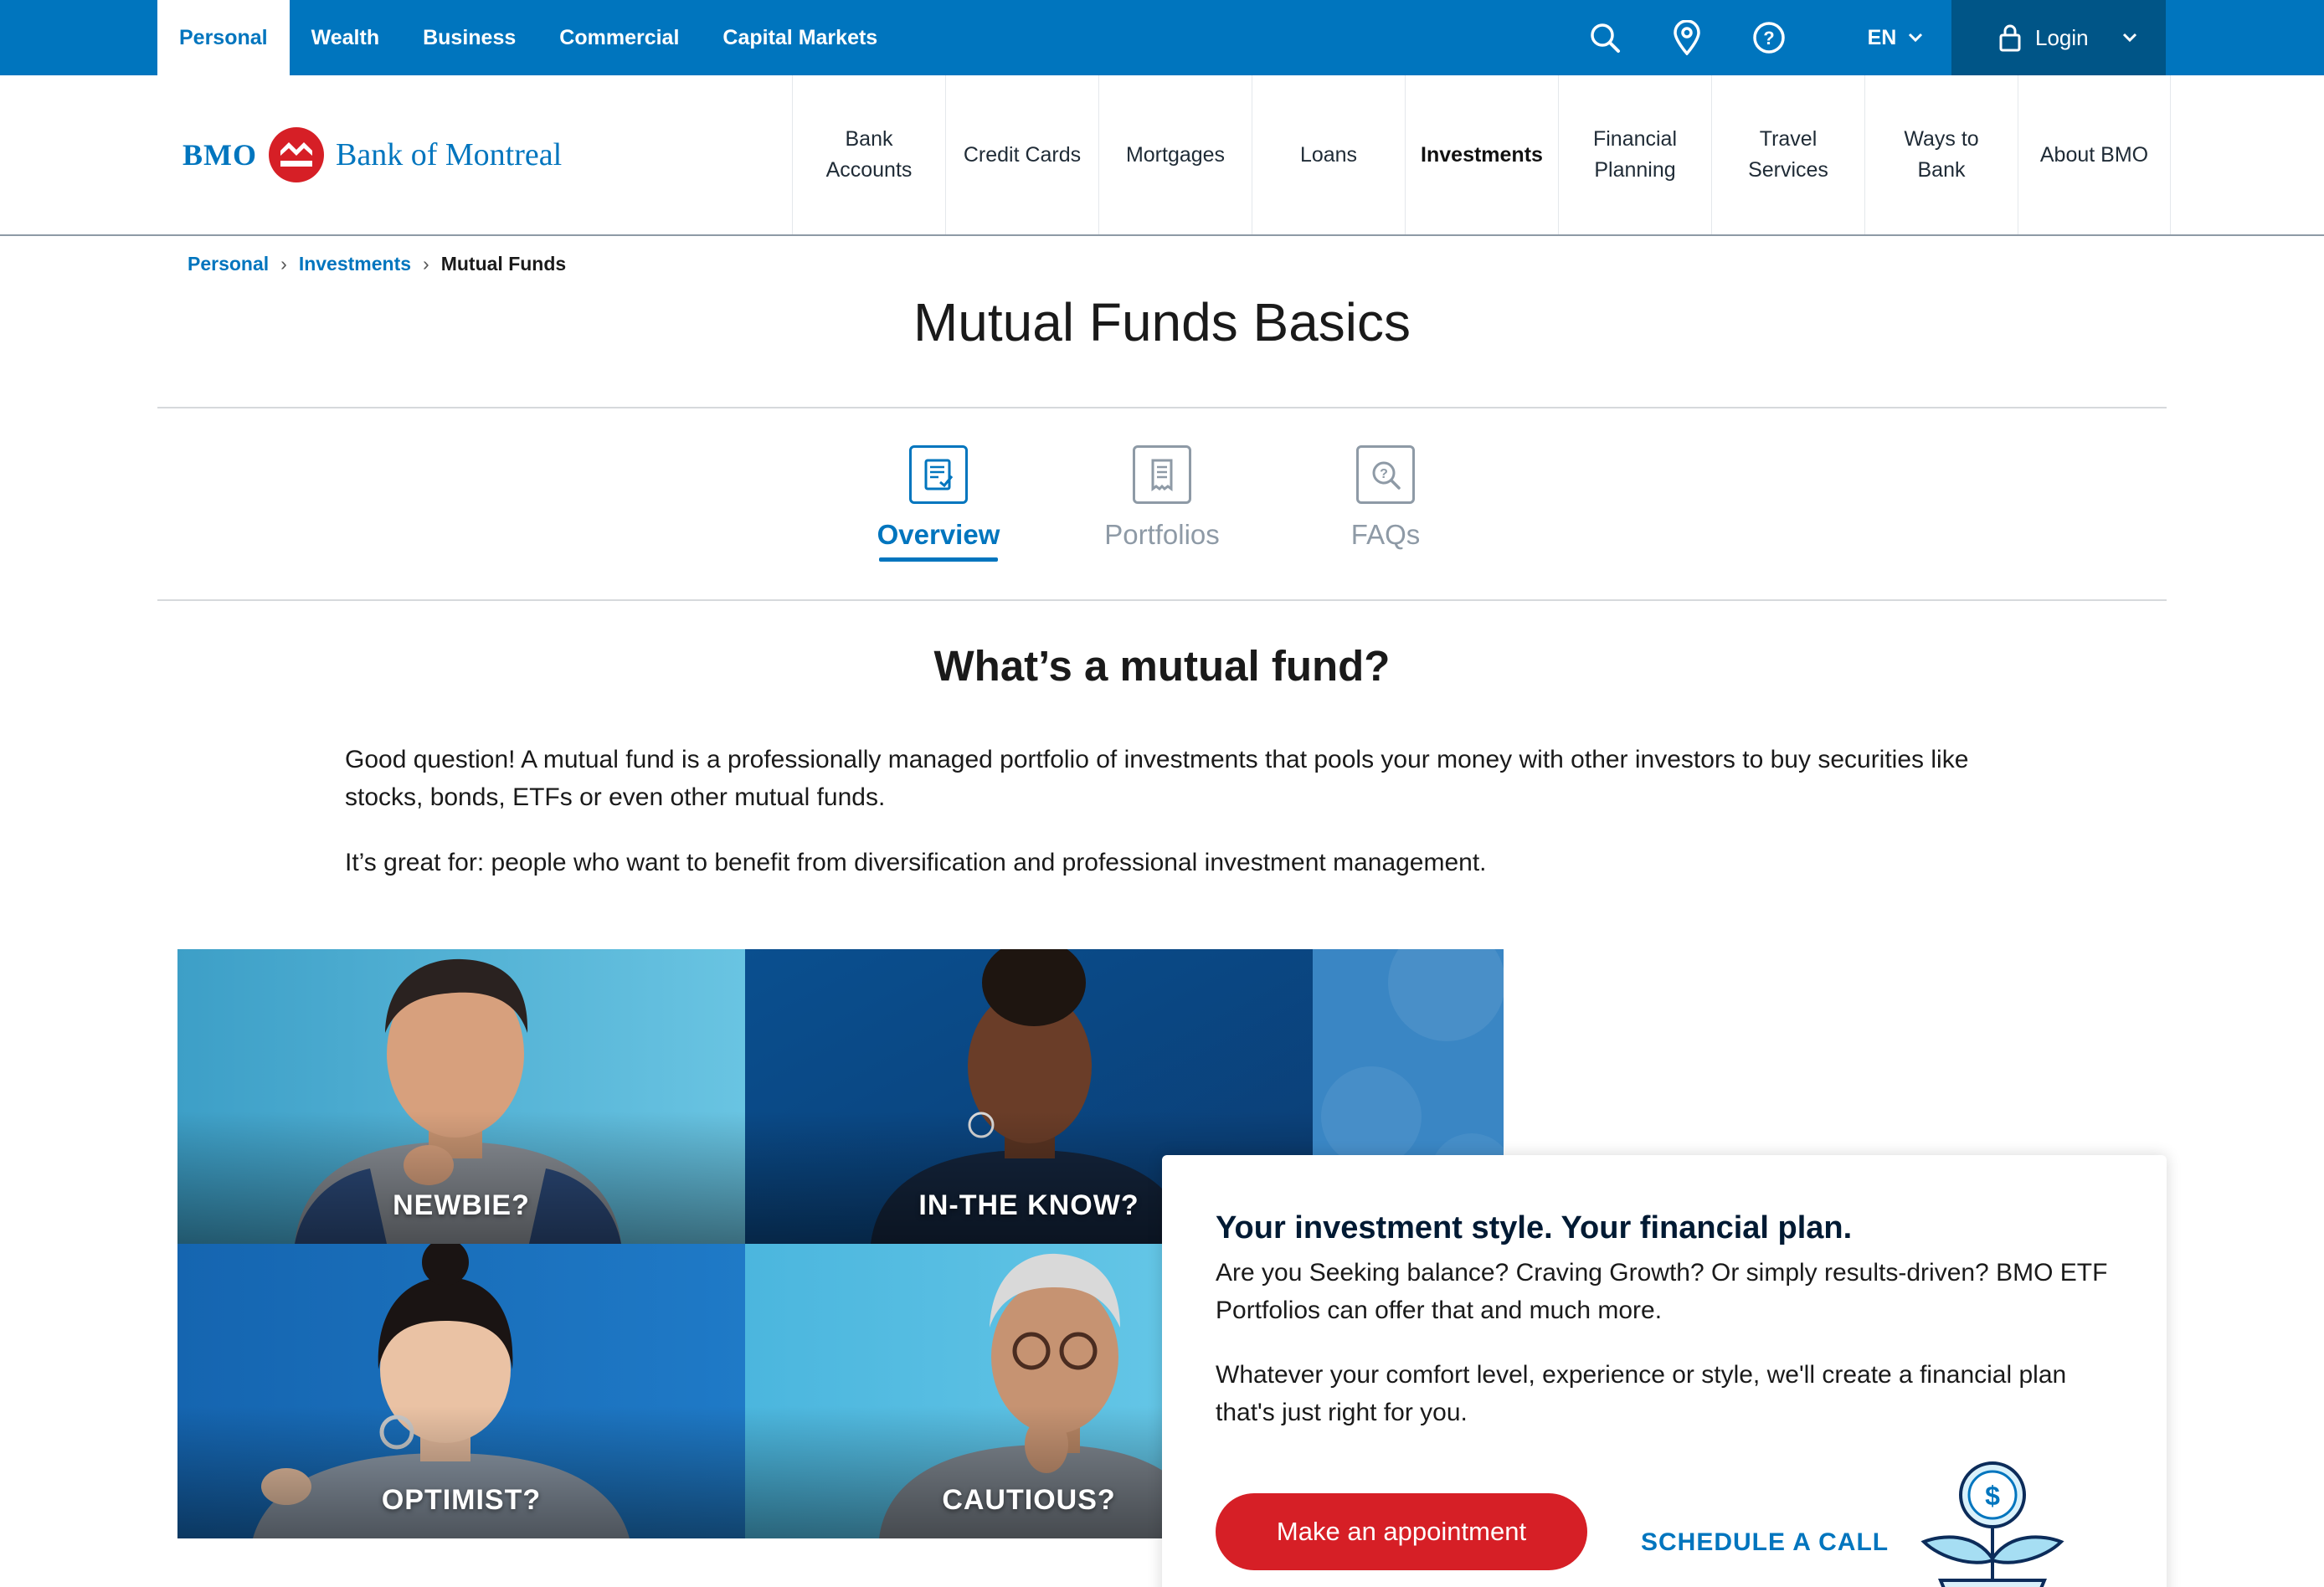 The image size is (2324, 1587). I want to click on tab-label: Overview, so click(938, 535).